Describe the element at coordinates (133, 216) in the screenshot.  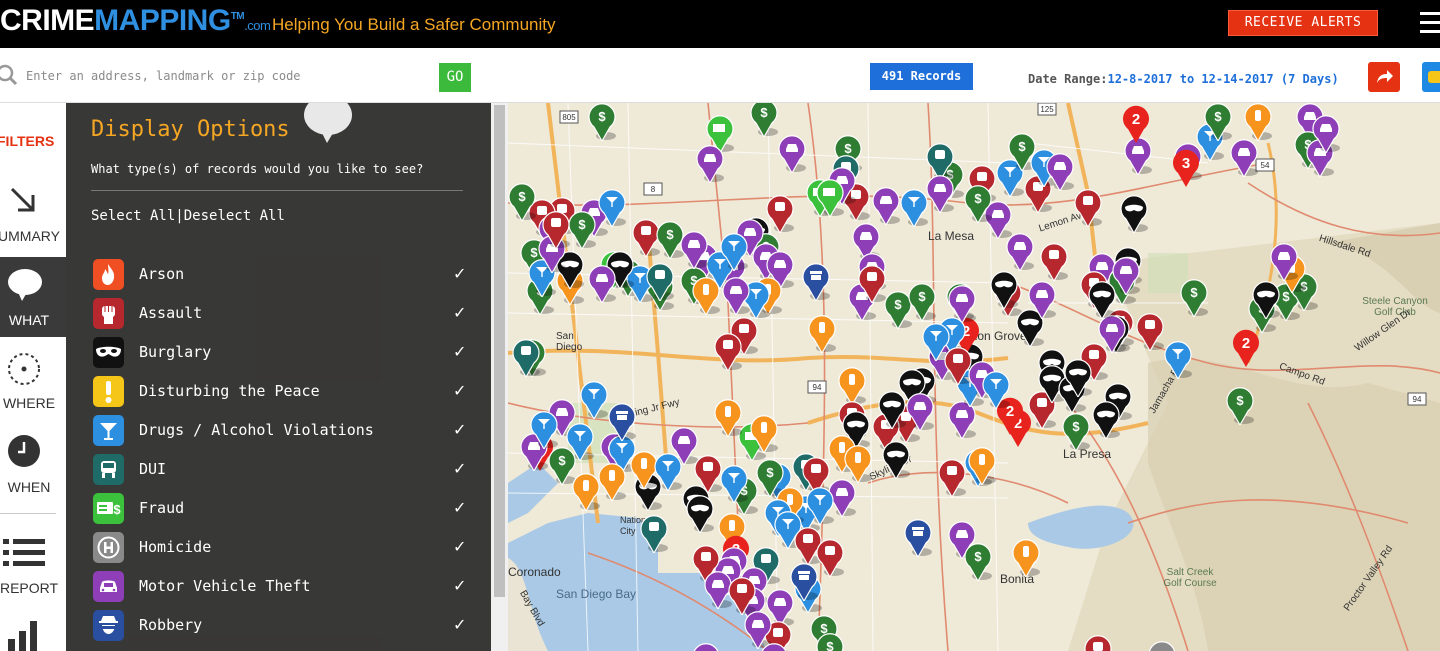
I see `select-all-link: Select All` at that location.